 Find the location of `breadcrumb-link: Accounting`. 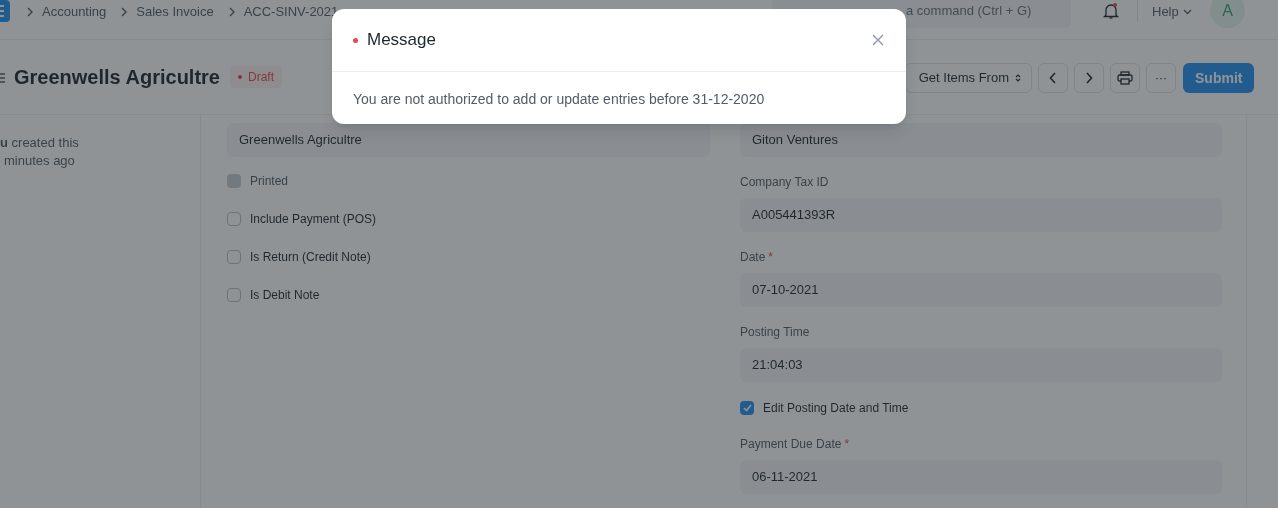

breadcrumb-link: Accounting is located at coordinates (74, 12).